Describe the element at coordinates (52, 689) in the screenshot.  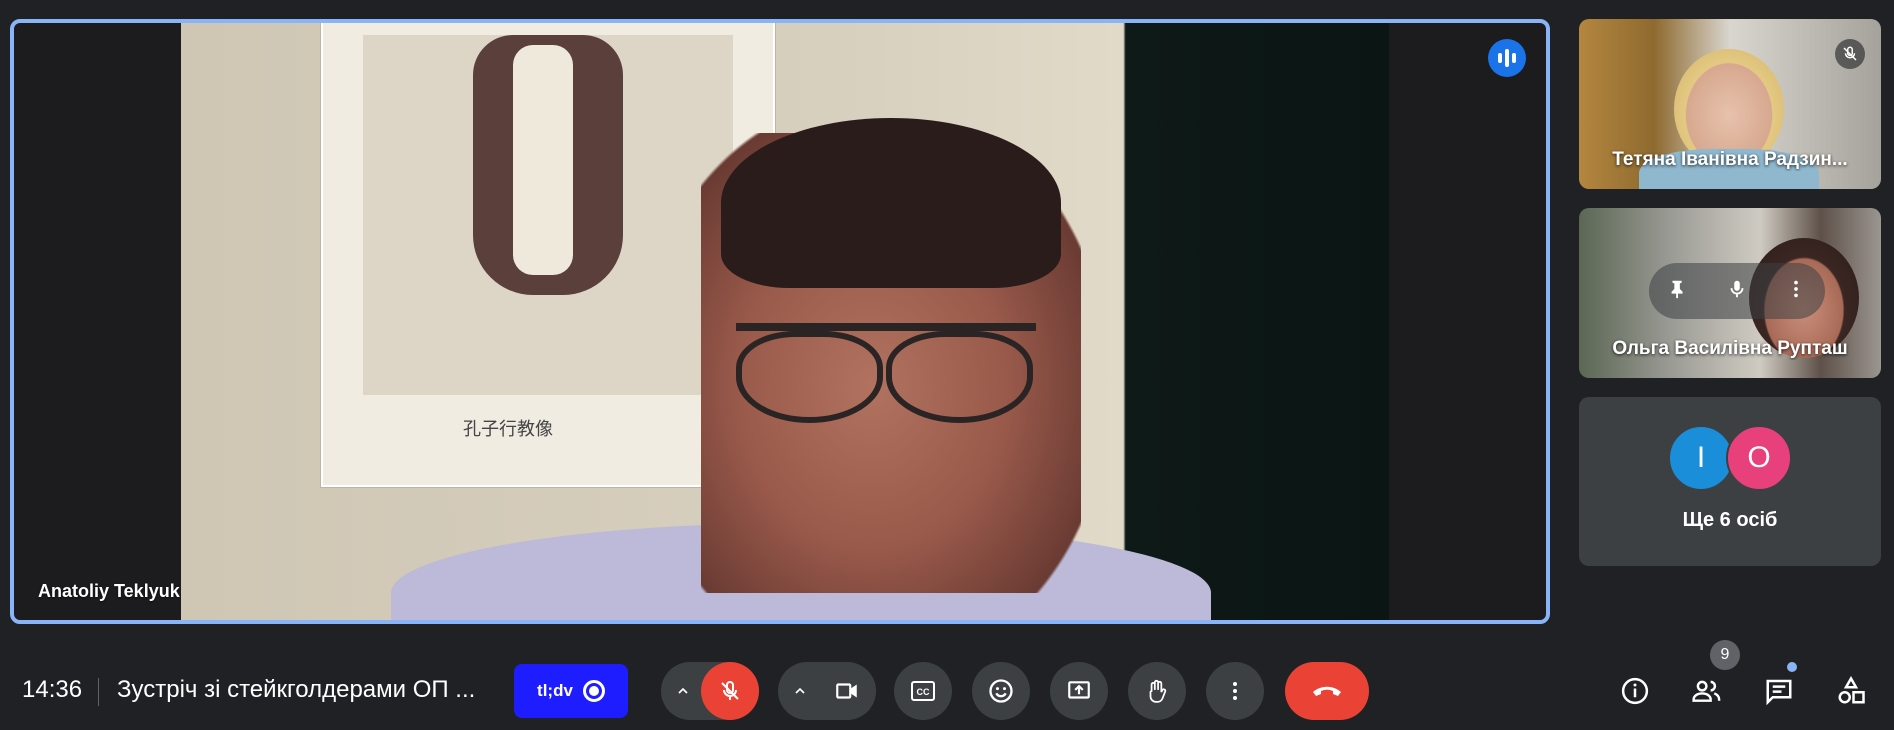
I see `clock: 14:36` at that location.